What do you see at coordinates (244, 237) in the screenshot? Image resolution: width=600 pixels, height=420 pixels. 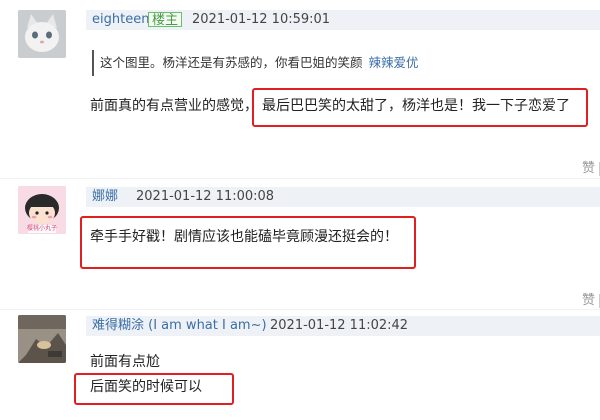 I see `comment-text-highlighted: 牵手手好戳！剧情应该也能磕毕竟顾漫还挺会的！` at bounding box center [244, 237].